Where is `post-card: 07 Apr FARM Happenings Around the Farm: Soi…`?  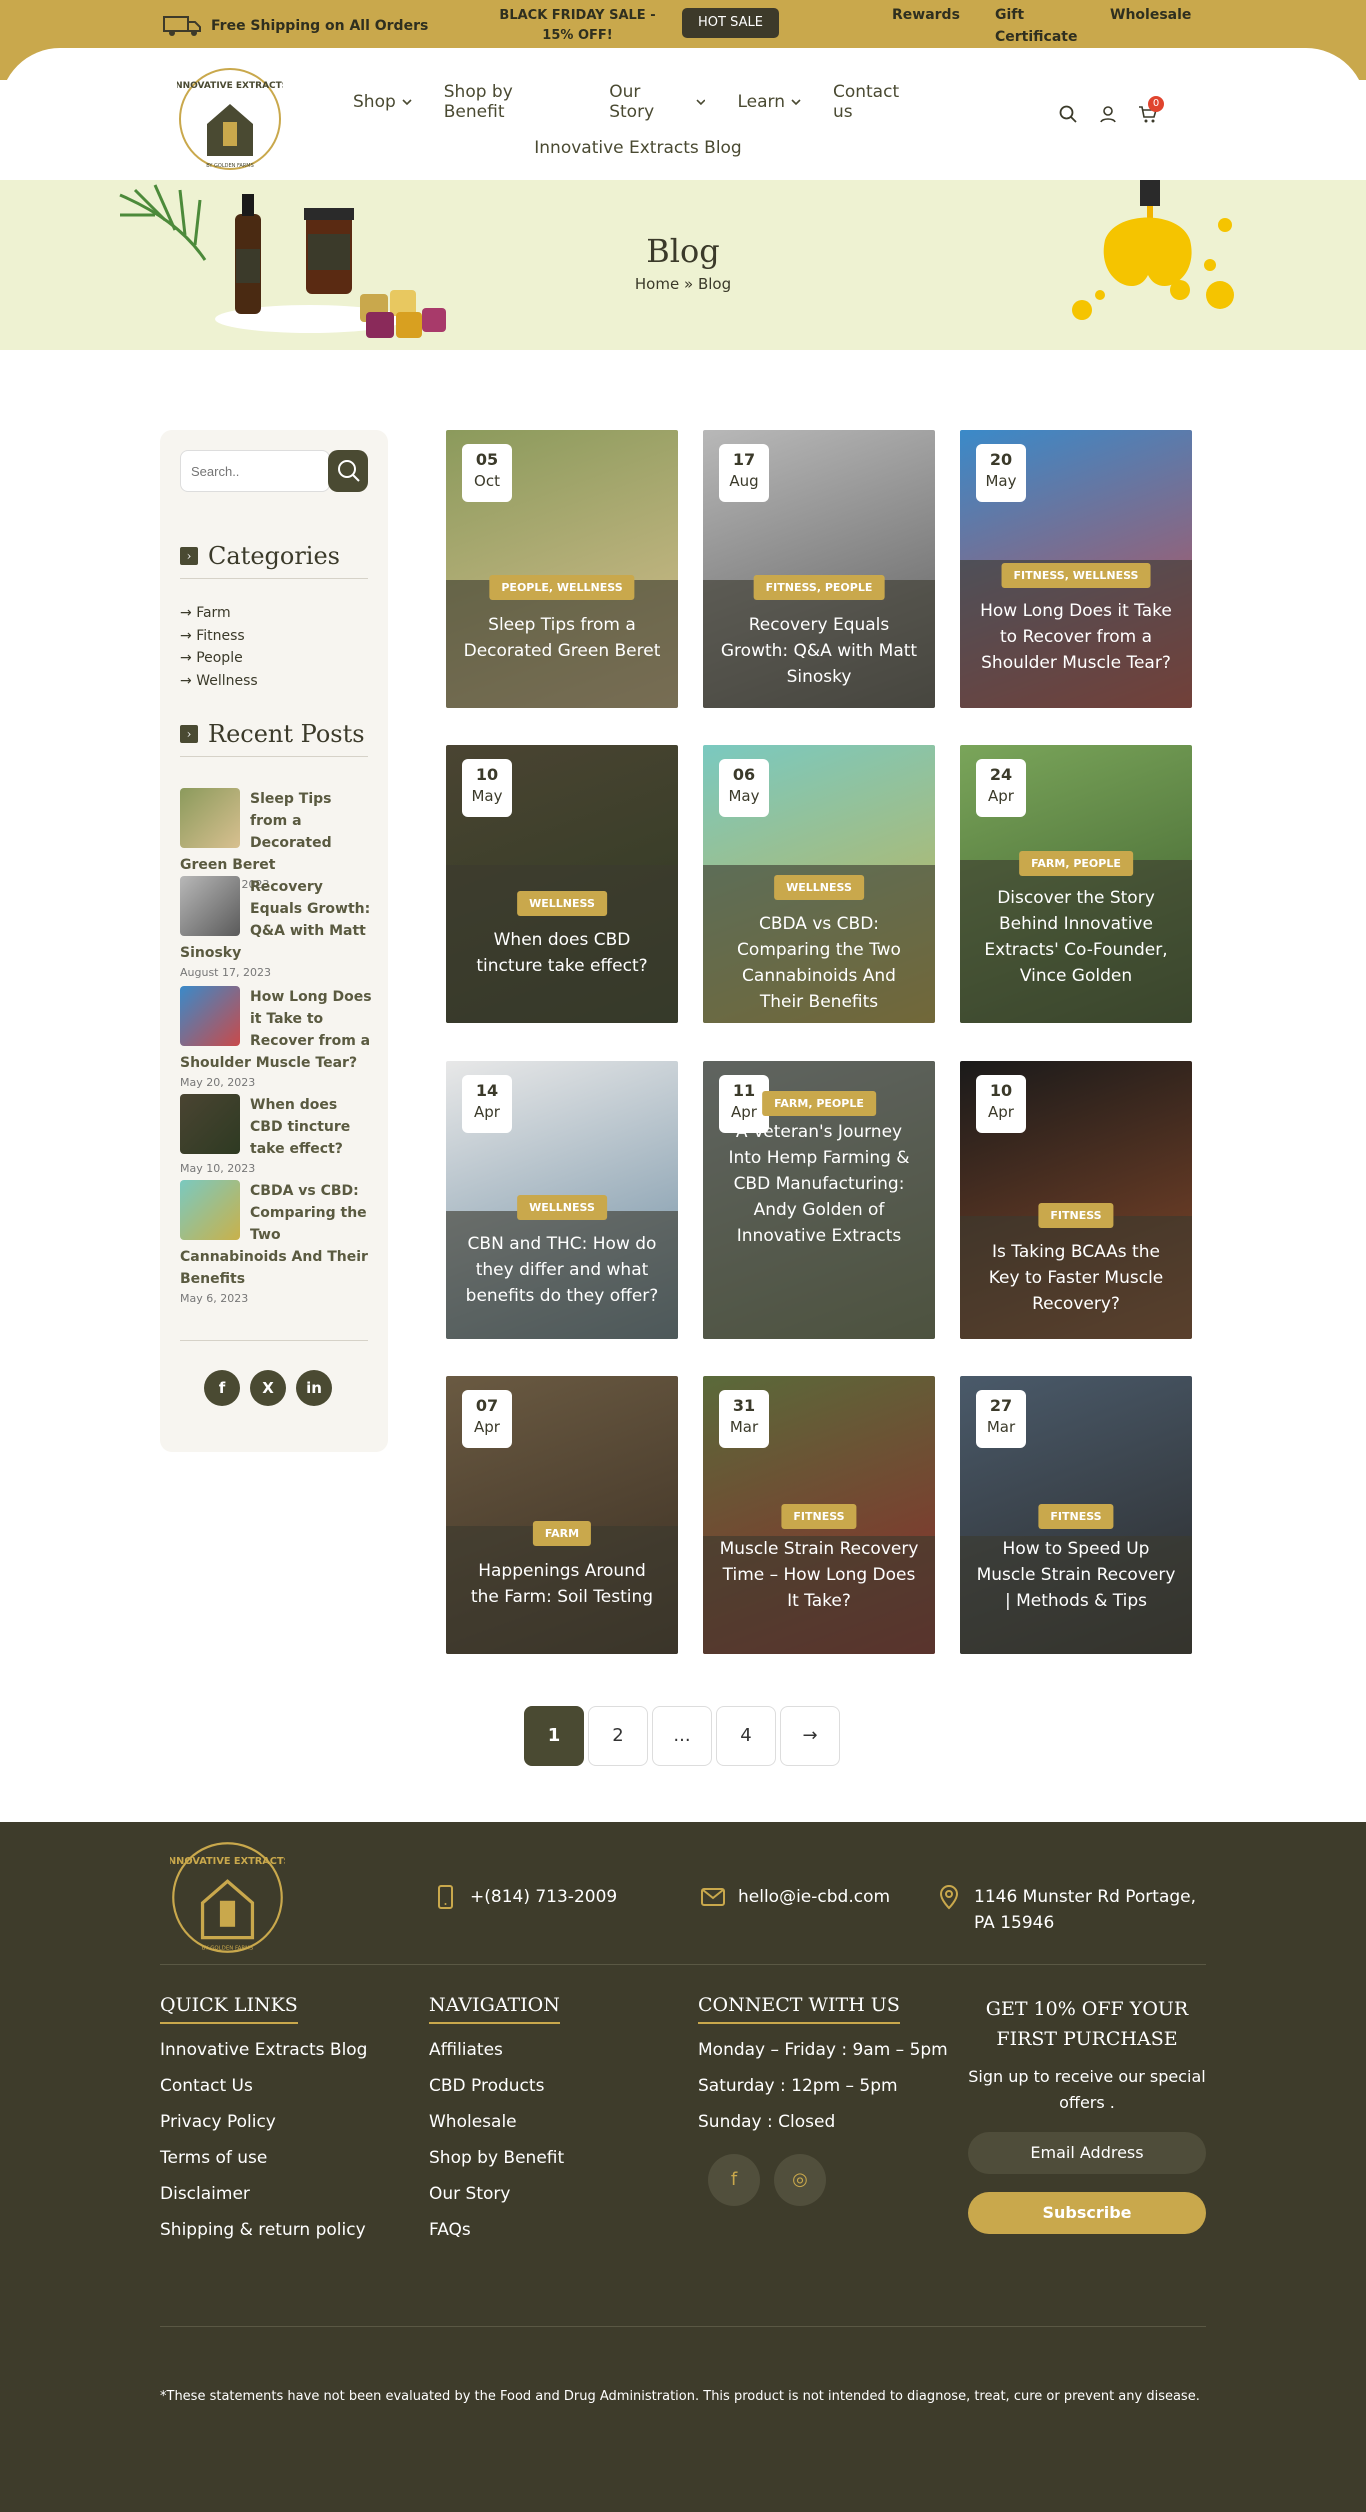
post-card: 07 Apr FARM Happenings Around the Farm: Soi… is located at coordinates (562, 1515).